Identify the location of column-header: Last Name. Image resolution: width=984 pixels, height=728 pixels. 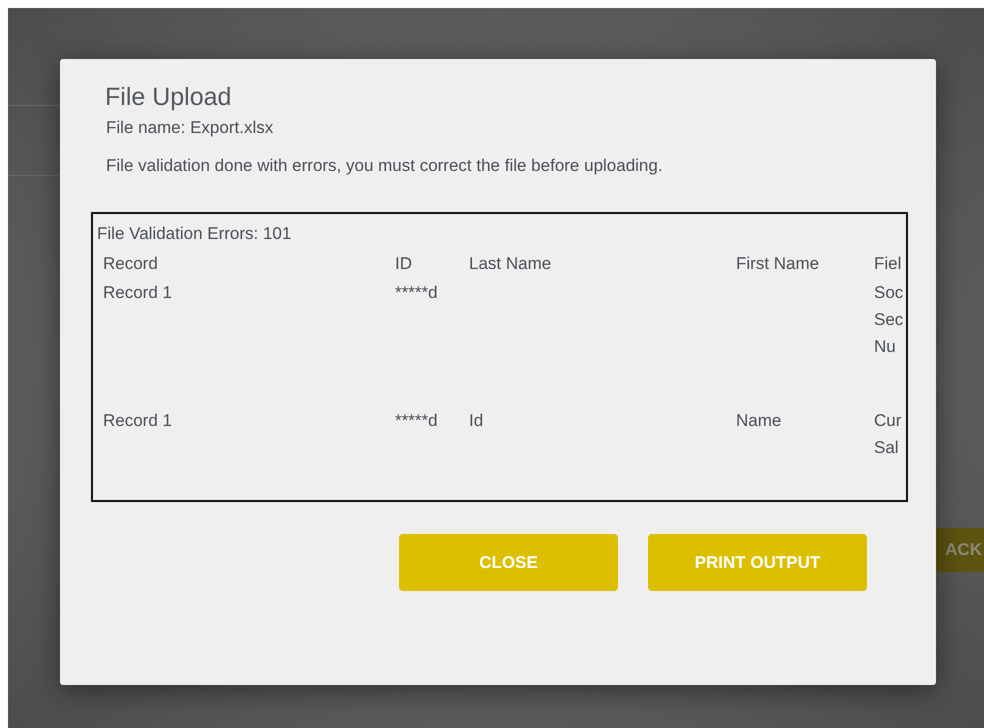
(510, 264).